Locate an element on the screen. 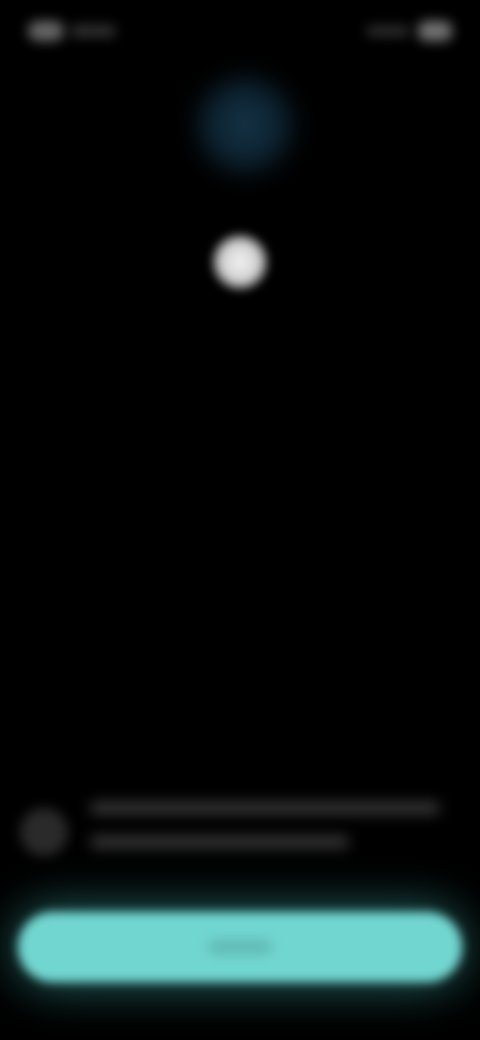 The image size is (480, 1040). status-time-icon is located at coordinates (46, 31).